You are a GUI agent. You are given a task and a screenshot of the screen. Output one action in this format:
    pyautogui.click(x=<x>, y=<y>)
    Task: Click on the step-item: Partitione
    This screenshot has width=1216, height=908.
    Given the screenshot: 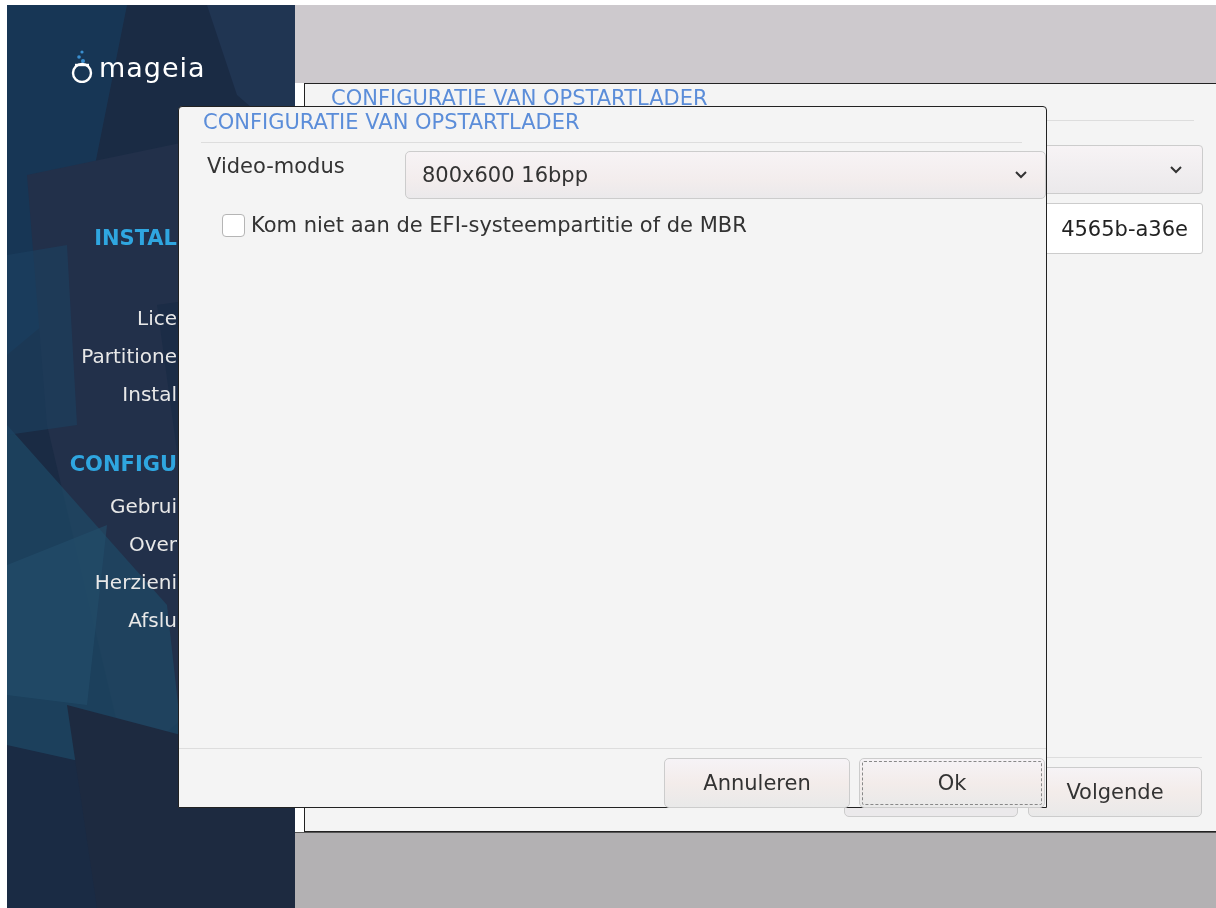 What is the action you would take?
    pyautogui.click(x=129, y=356)
    